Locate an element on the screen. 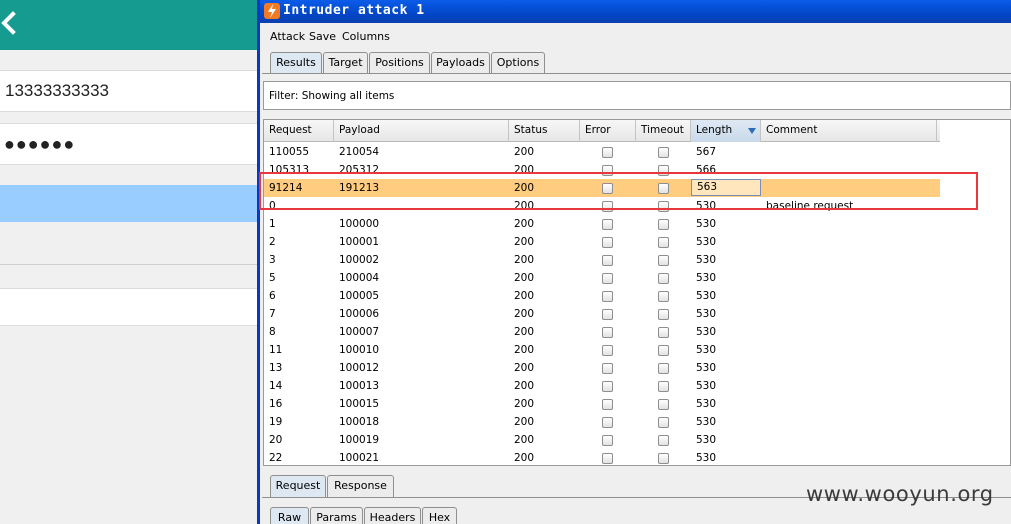  tab-hex: Hex is located at coordinates (439, 515).